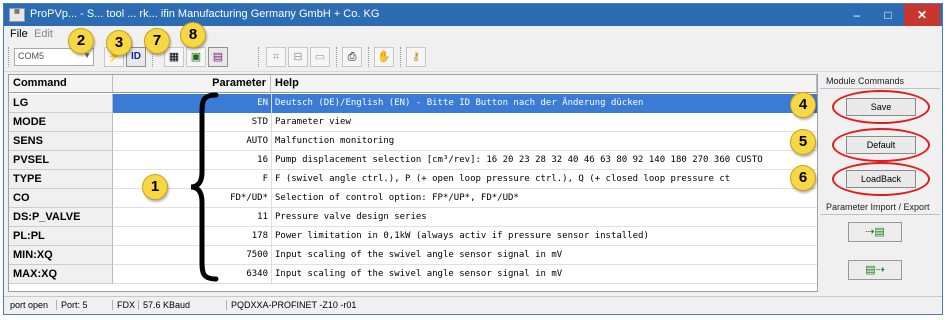 This screenshot has height=320, width=949. I want to click on header-command: Command, so click(61, 84).